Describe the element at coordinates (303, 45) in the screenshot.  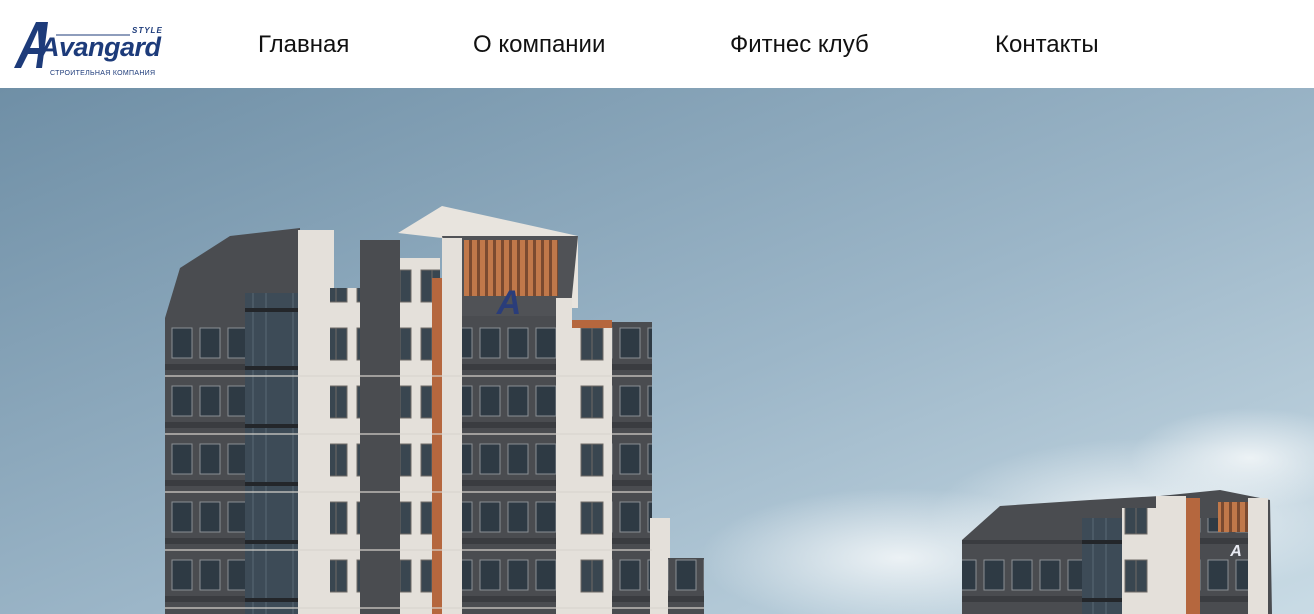
I see `nav-link-home: Главная` at that location.